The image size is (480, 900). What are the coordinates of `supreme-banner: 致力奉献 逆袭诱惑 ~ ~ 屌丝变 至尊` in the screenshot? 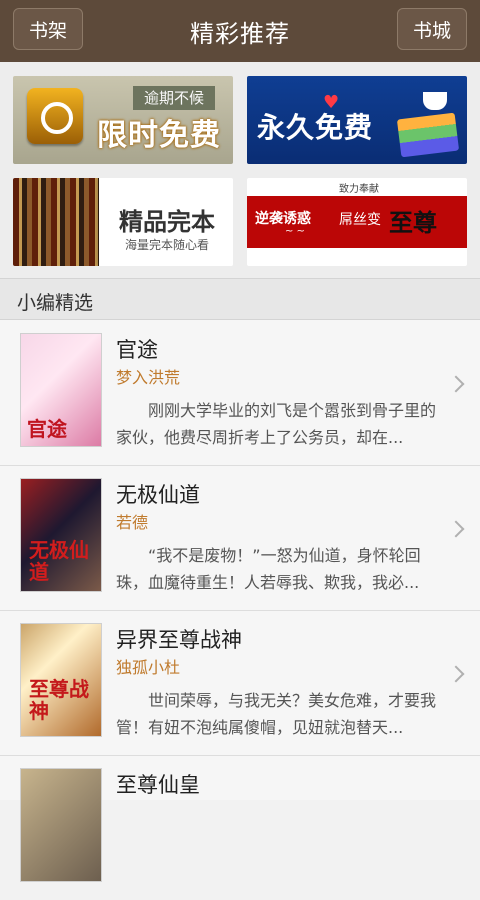 It's located at (357, 222).